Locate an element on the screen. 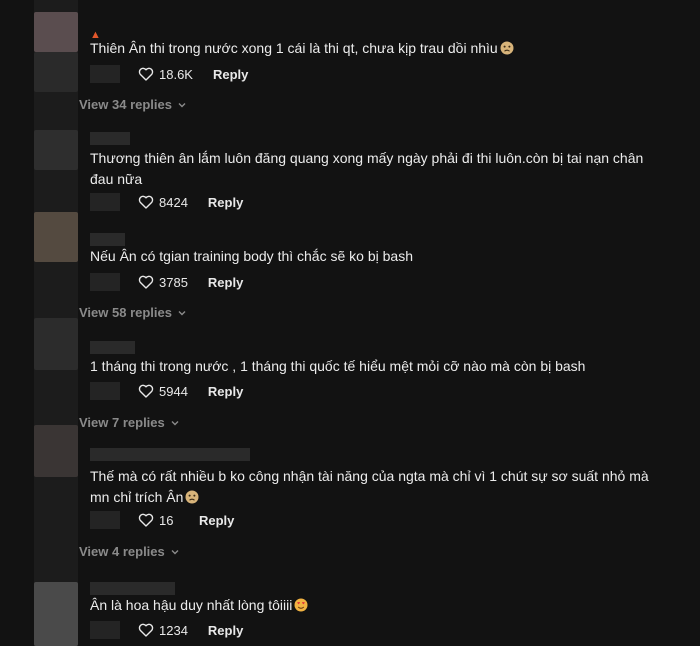  view-replies-button: View 4 replies is located at coordinates (129, 551).